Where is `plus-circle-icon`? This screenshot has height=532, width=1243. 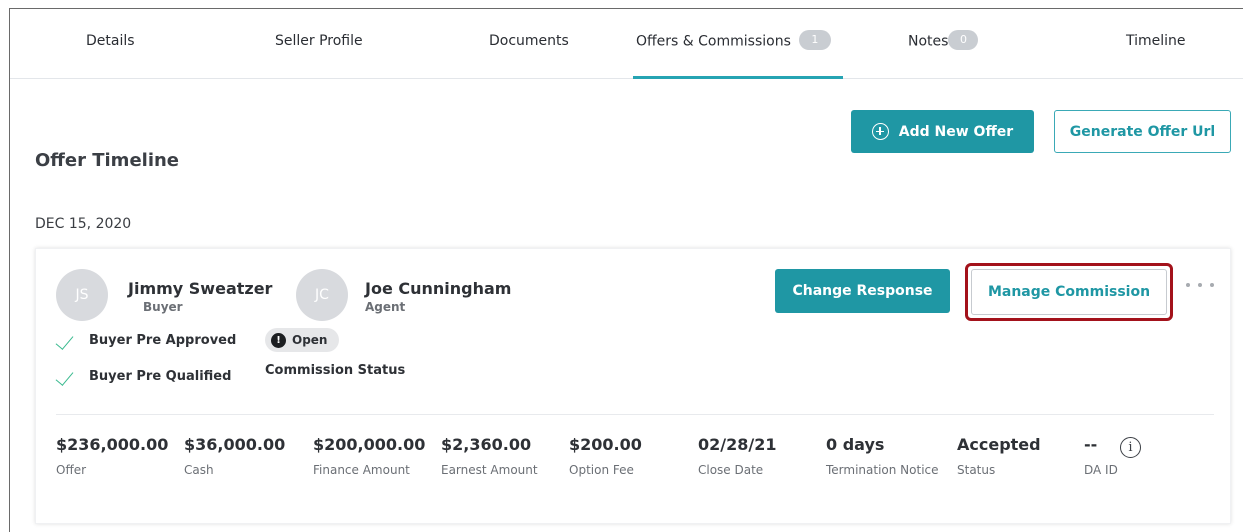 plus-circle-icon is located at coordinates (880, 131).